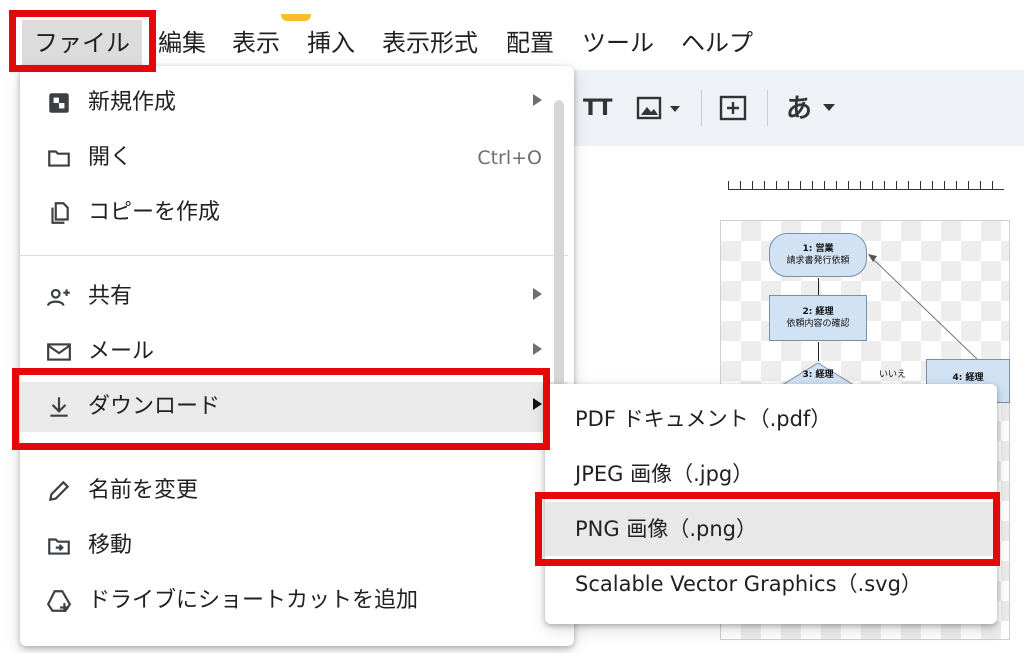 This screenshot has width=1024, height=653. I want to click on menu-item-label: 名前を変更, so click(143, 490).